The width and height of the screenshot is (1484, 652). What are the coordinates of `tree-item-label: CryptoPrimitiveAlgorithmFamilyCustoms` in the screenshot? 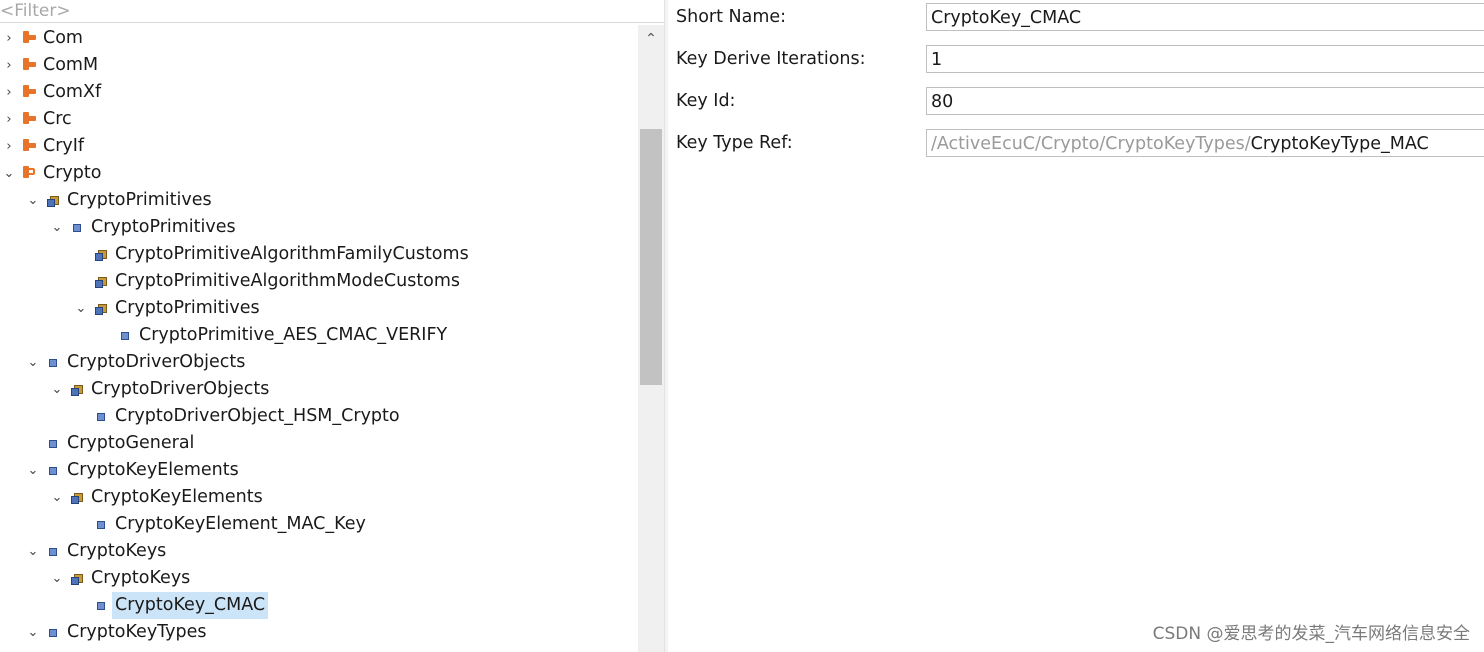 It's located at (292, 254).